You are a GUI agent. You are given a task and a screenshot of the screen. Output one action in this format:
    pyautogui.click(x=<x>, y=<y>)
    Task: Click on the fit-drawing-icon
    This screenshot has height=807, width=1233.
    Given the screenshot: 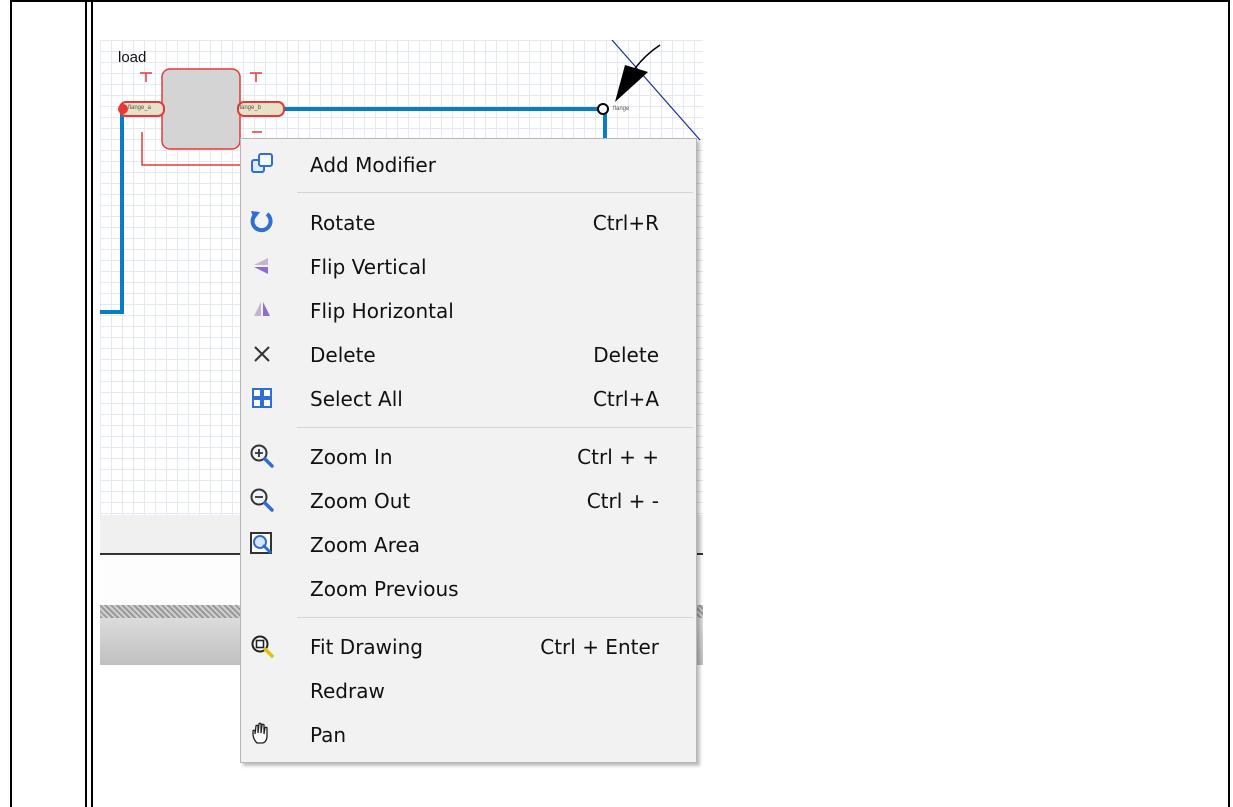 What is the action you would take?
    pyautogui.click(x=262, y=646)
    